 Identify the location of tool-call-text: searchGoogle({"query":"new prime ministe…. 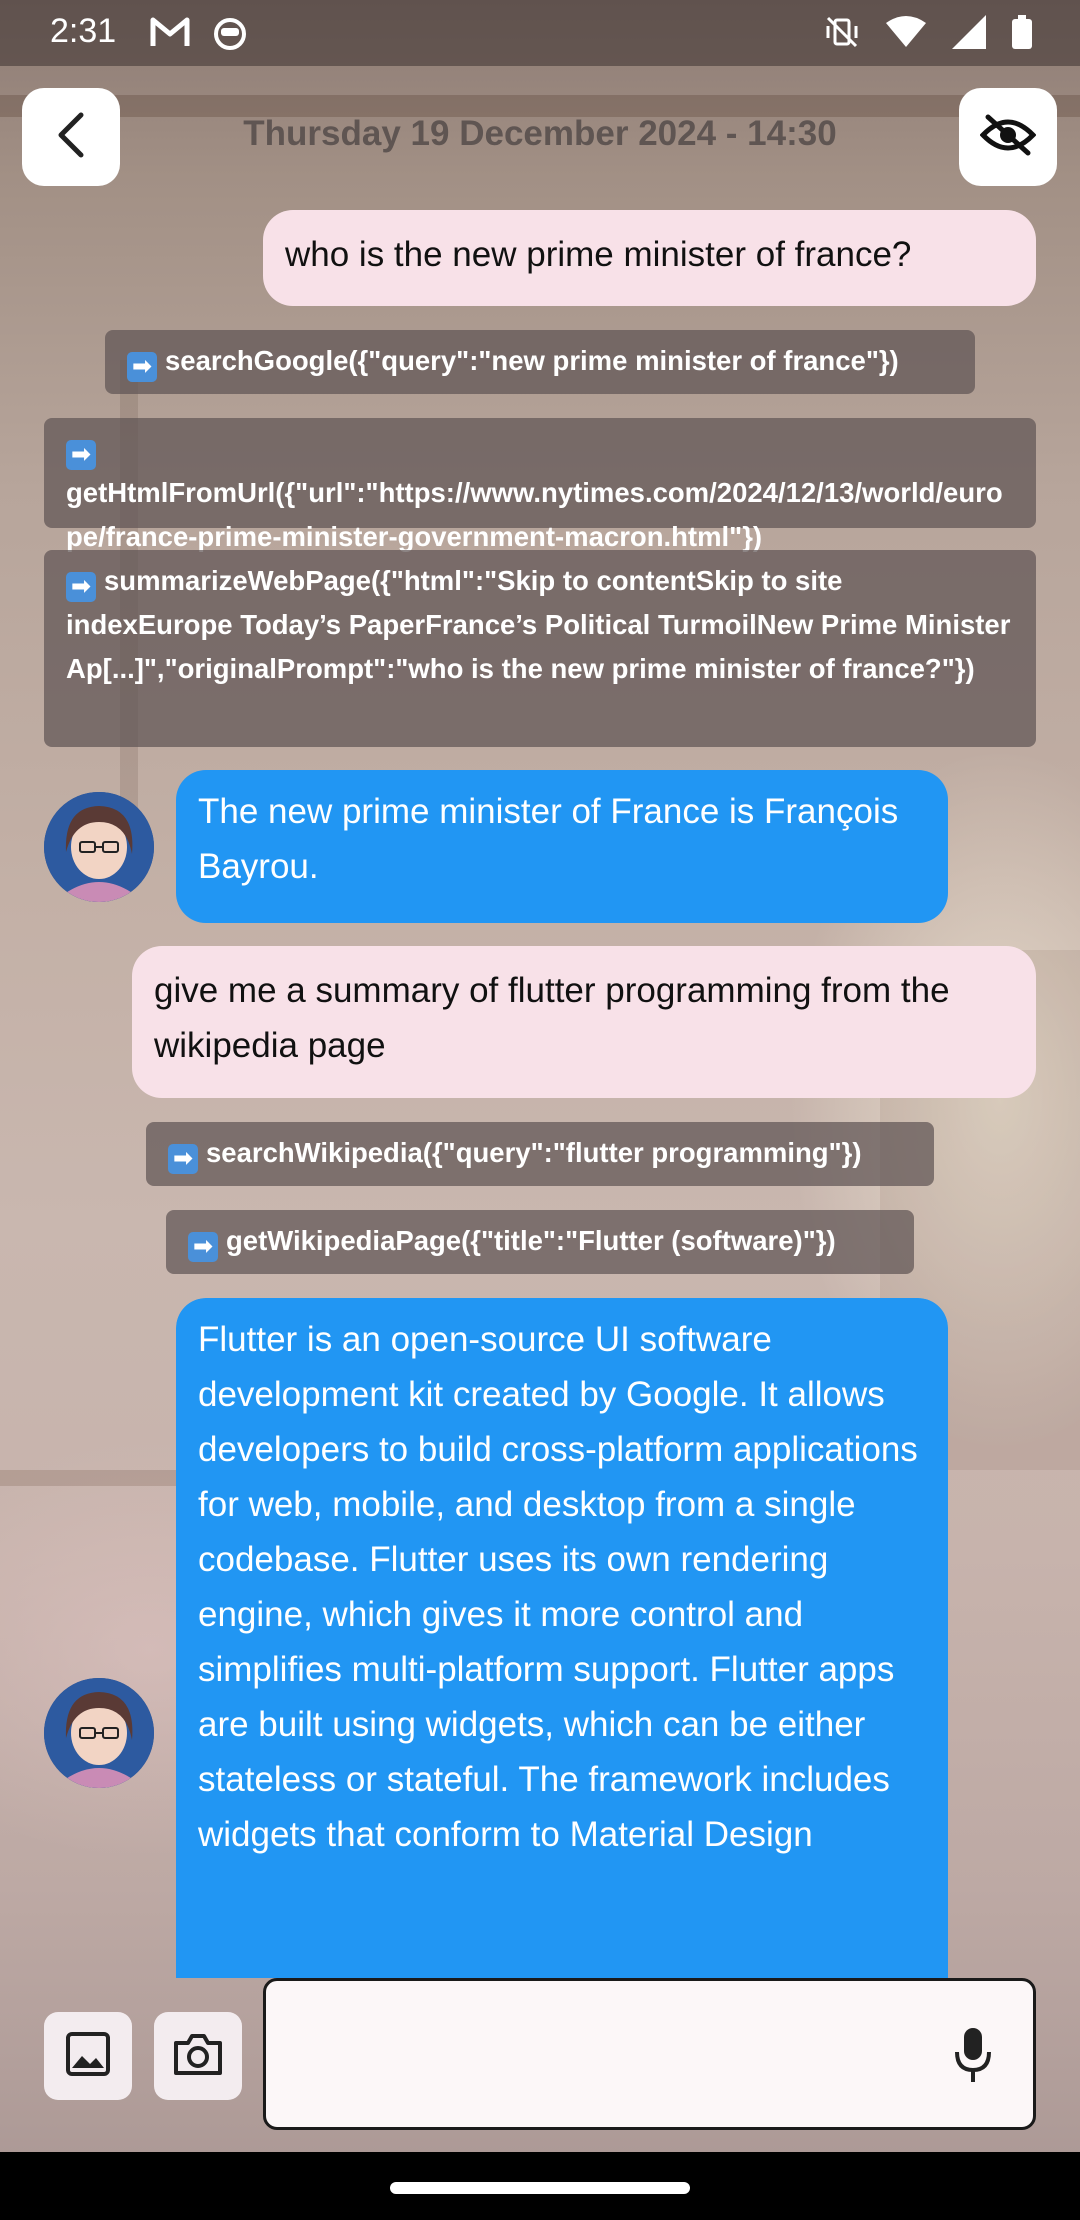
(532, 360).